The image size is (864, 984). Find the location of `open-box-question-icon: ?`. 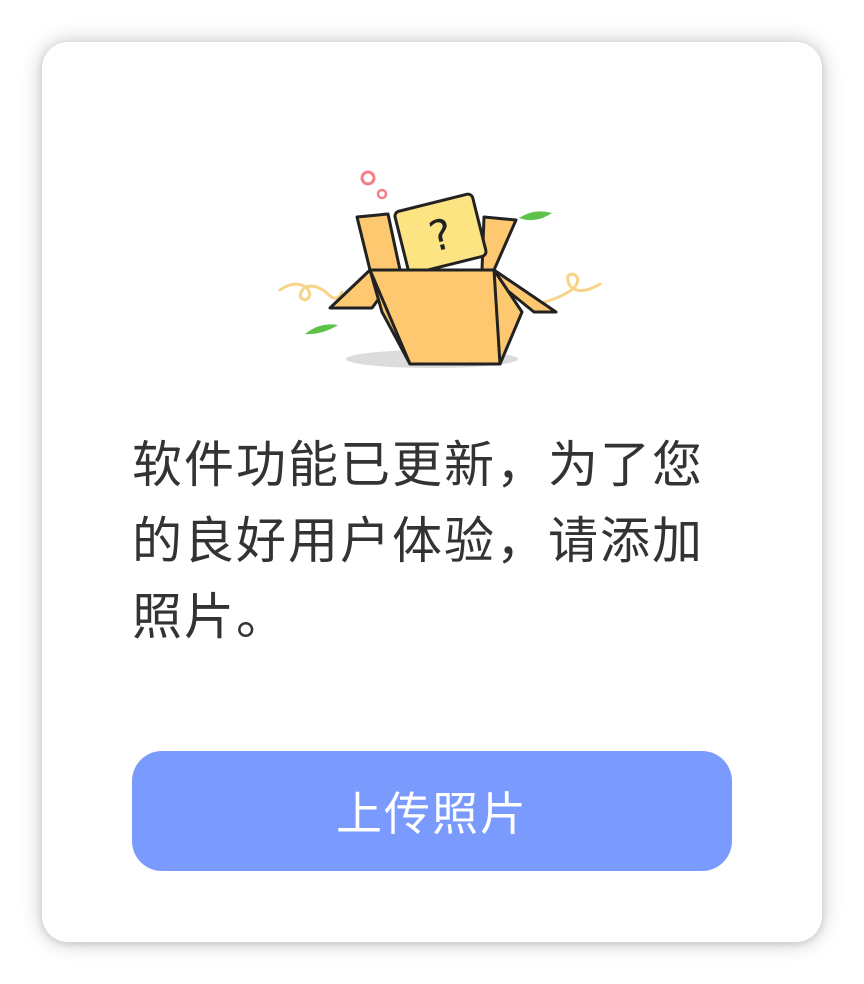

open-box-question-icon: ? is located at coordinates (440, 269).